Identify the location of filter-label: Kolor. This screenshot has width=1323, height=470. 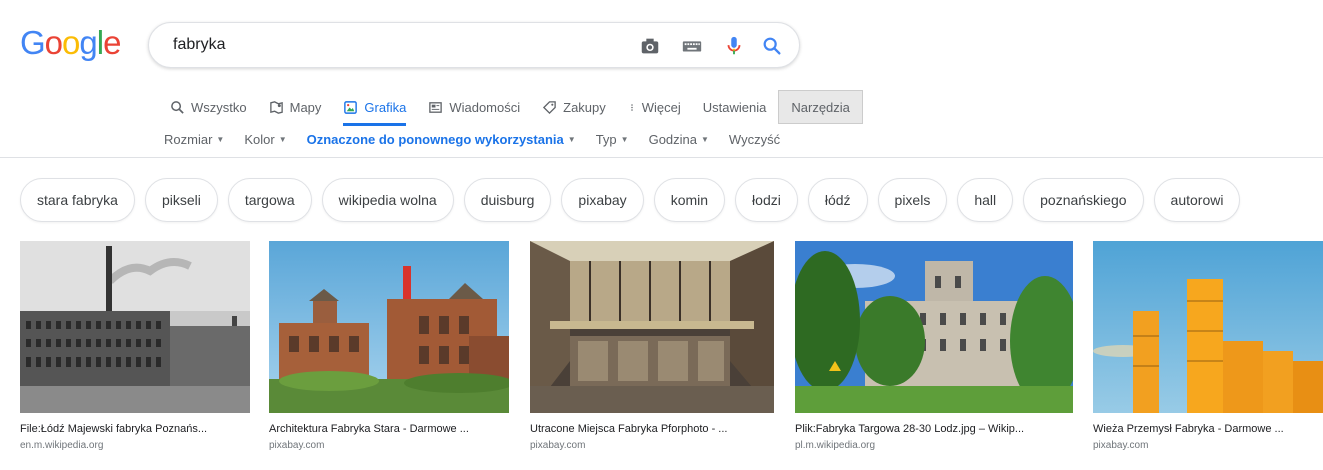
(259, 139).